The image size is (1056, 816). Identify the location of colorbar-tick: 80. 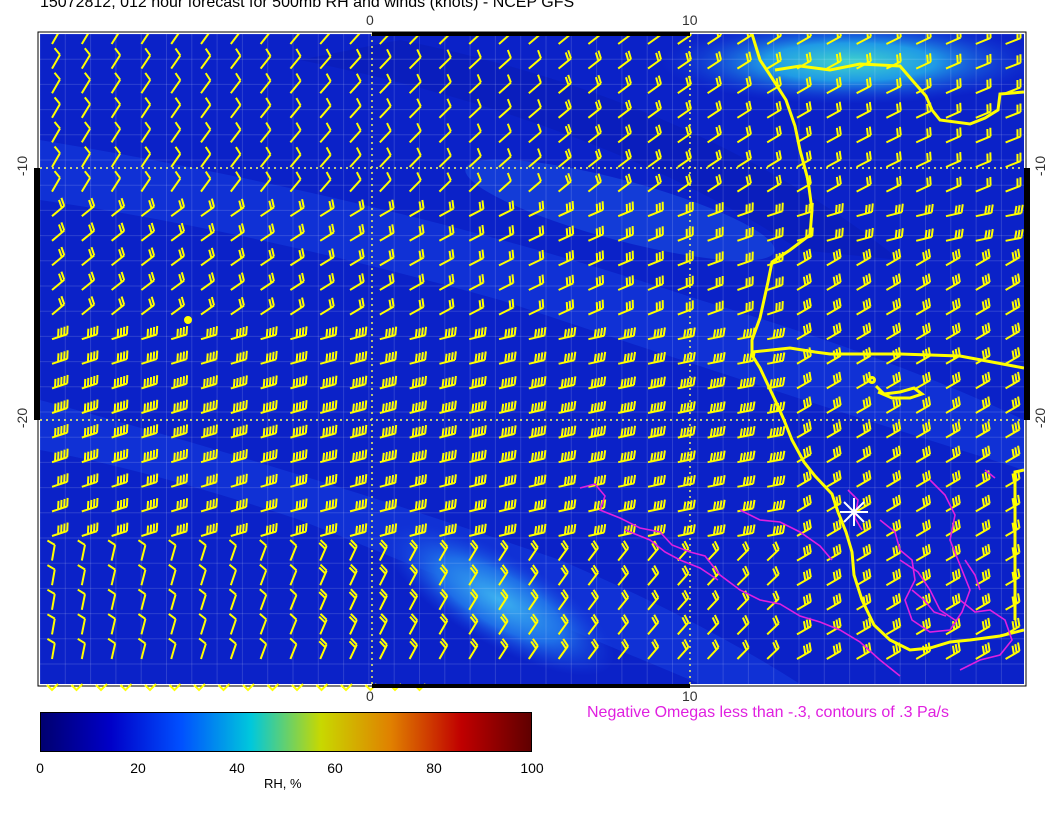
(434, 768).